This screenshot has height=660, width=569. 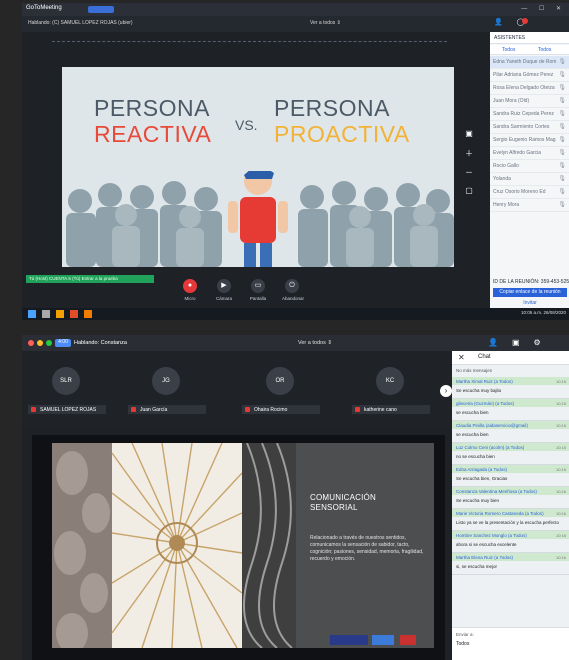 What do you see at coordinates (510, 643) in the screenshot?
I see `chat-input-area: Enviar a: Todos` at bounding box center [510, 643].